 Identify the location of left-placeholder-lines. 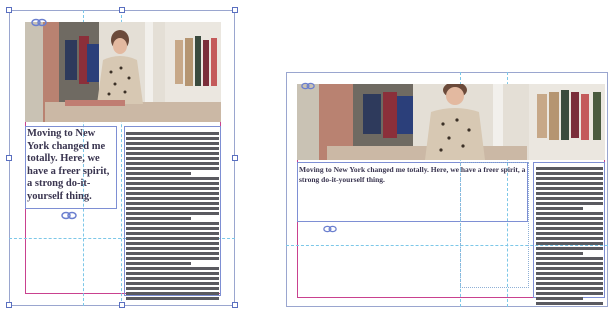
(172, 217).